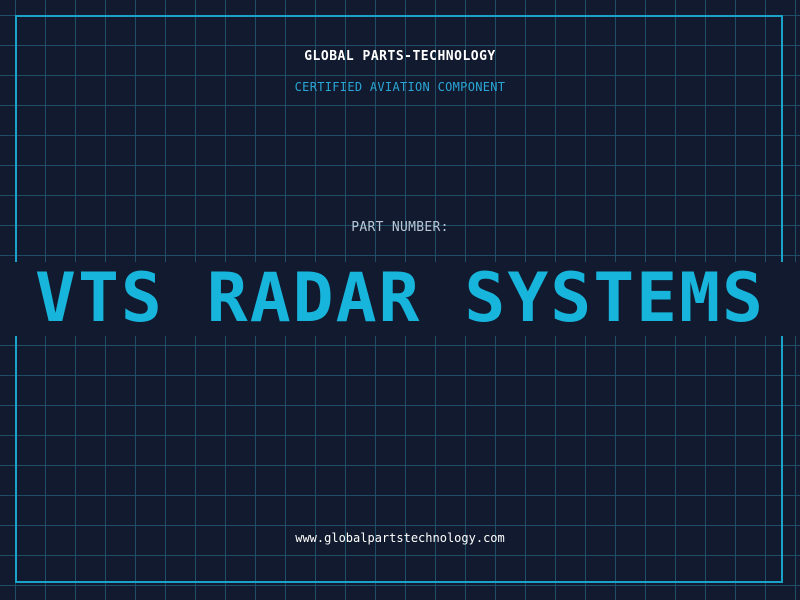 The height and width of the screenshot is (600, 800). I want to click on company-name: GLOBAL PARTS-TECHNOLOGY, so click(400, 56).